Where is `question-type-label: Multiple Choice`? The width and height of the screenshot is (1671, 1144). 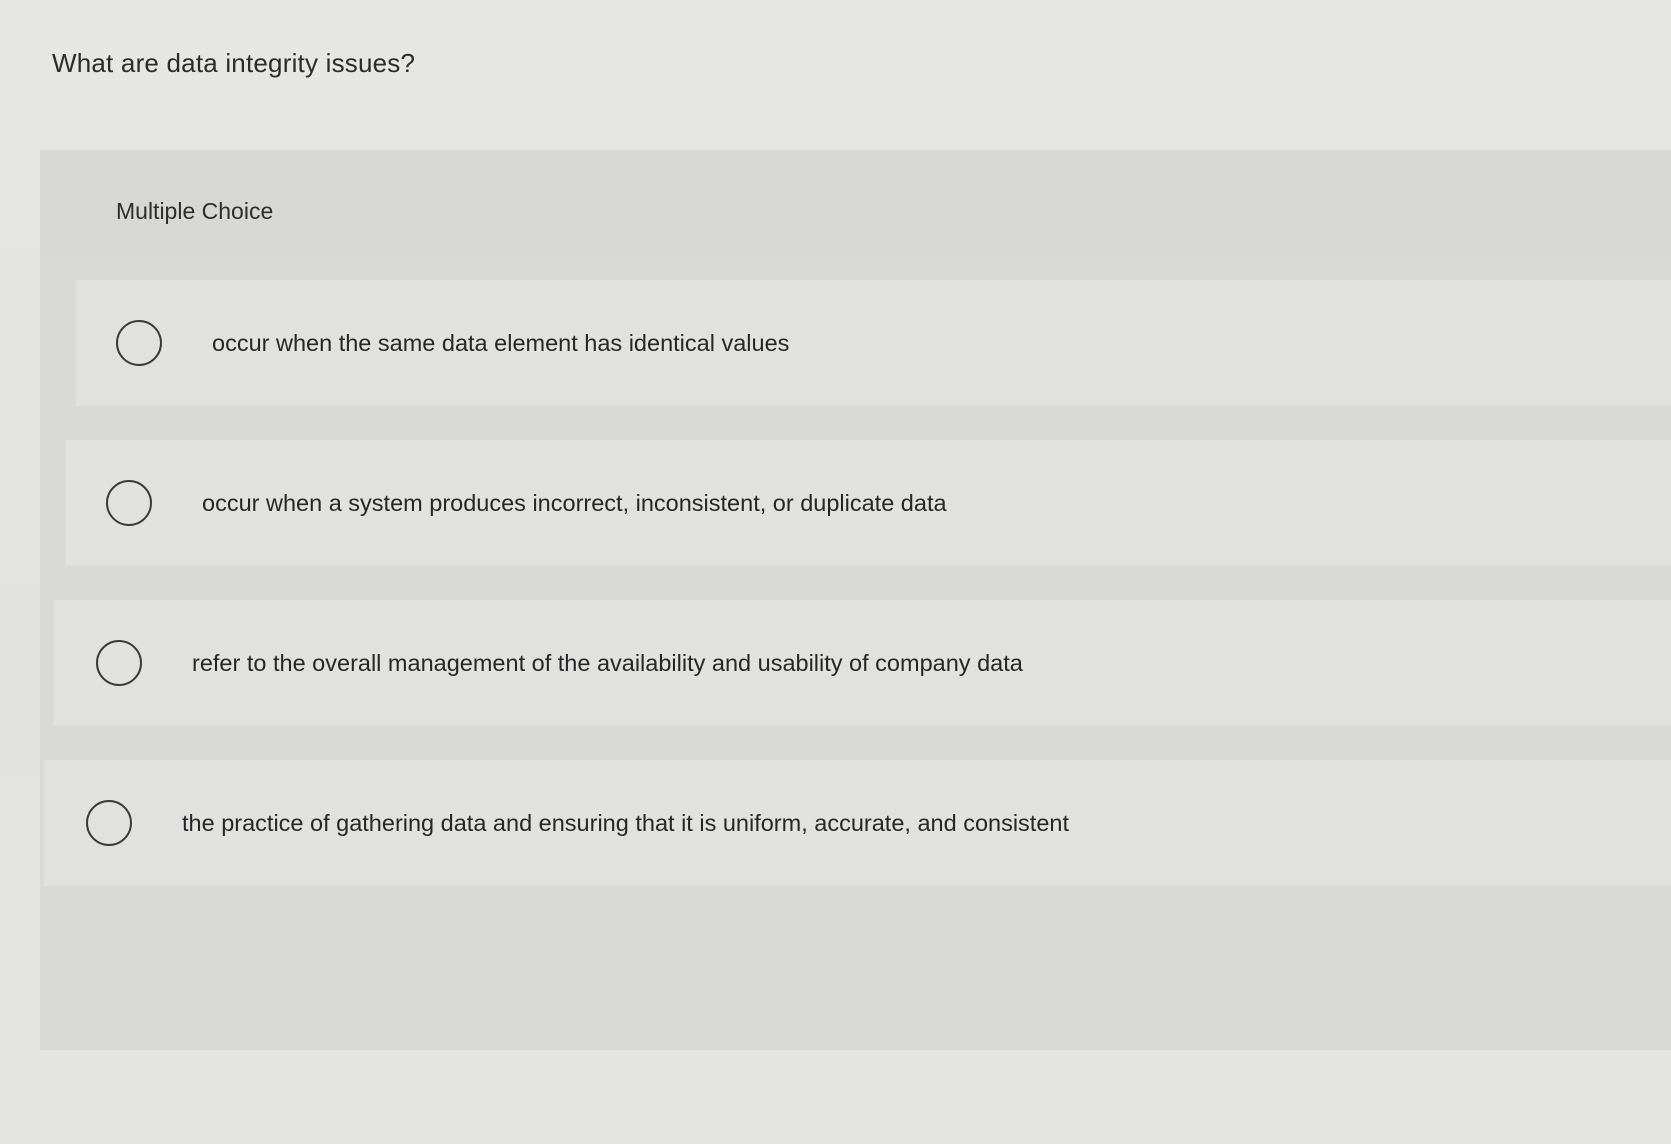 question-type-label: Multiple Choice is located at coordinates (195, 211).